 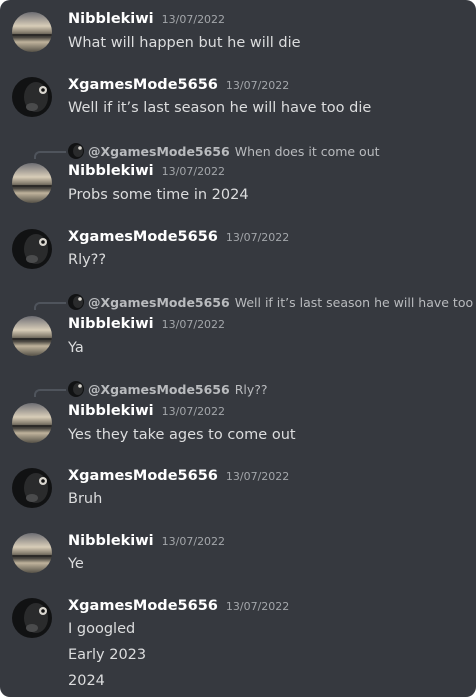 What do you see at coordinates (86, 681) in the screenshot?
I see `message-text: 2024` at bounding box center [86, 681].